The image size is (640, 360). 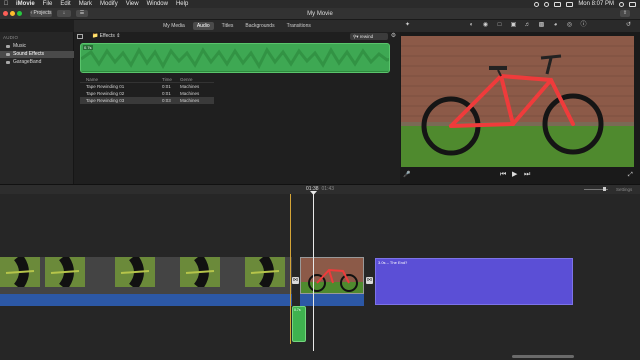 What do you see at coordinates (406, 175) in the screenshot?
I see `microphone-icon: 🎤` at bounding box center [406, 175].